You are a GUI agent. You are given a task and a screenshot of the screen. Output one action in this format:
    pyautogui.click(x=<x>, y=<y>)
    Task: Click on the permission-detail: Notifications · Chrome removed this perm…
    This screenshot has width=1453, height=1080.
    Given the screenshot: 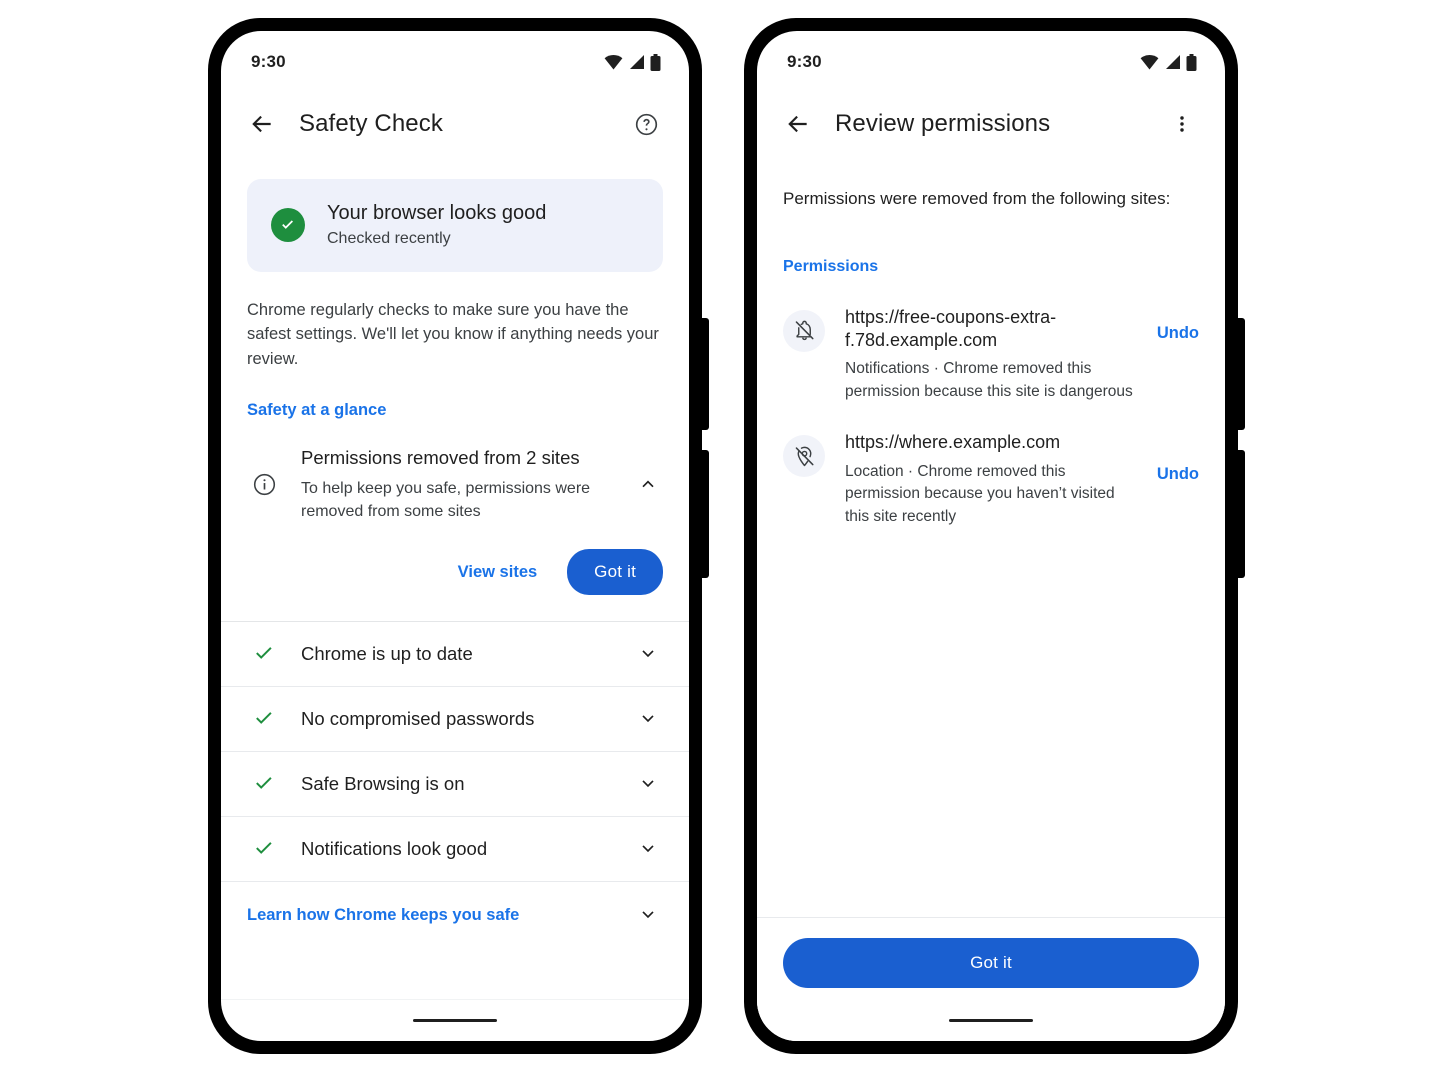 What is the action you would take?
    pyautogui.click(x=989, y=380)
    